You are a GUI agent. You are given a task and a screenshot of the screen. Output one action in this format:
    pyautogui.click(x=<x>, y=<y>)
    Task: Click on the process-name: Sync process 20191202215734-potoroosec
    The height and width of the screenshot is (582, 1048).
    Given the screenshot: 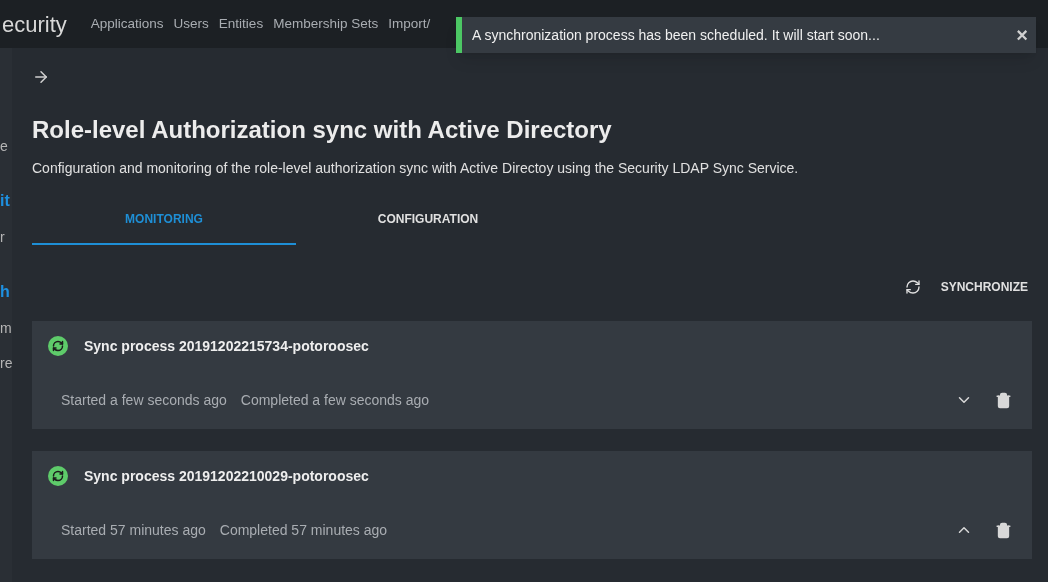 What is the action you would take?
    pyautogui.click(x=226, y=346)
    